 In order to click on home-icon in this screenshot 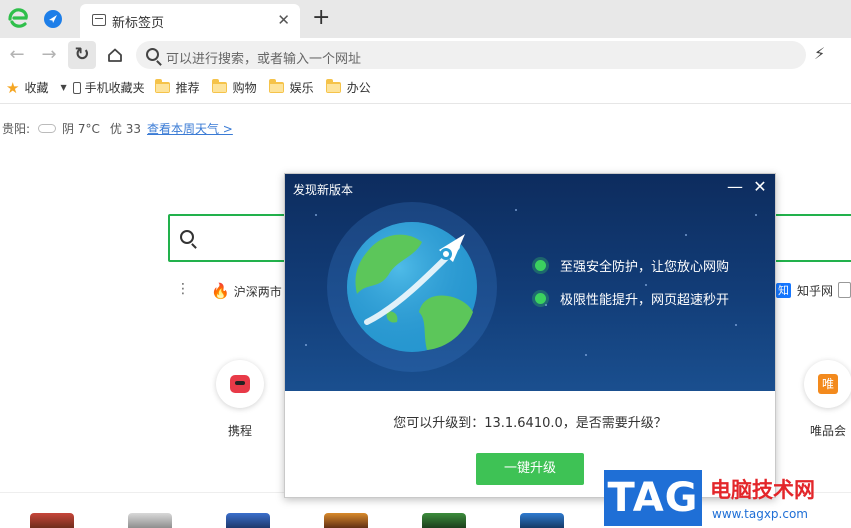, I will do `click(115, 55)`.